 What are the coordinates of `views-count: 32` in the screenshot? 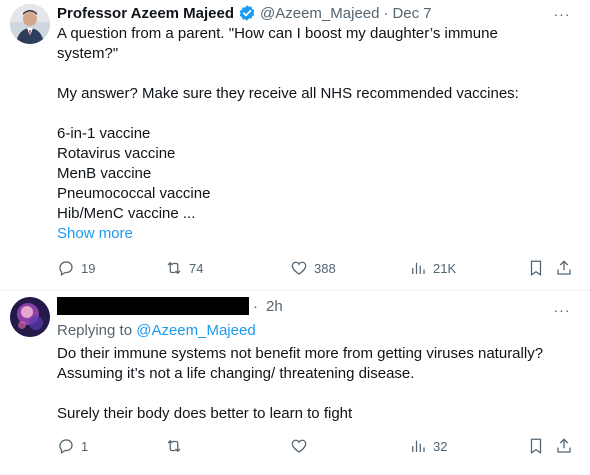 It's located at (440, 446).